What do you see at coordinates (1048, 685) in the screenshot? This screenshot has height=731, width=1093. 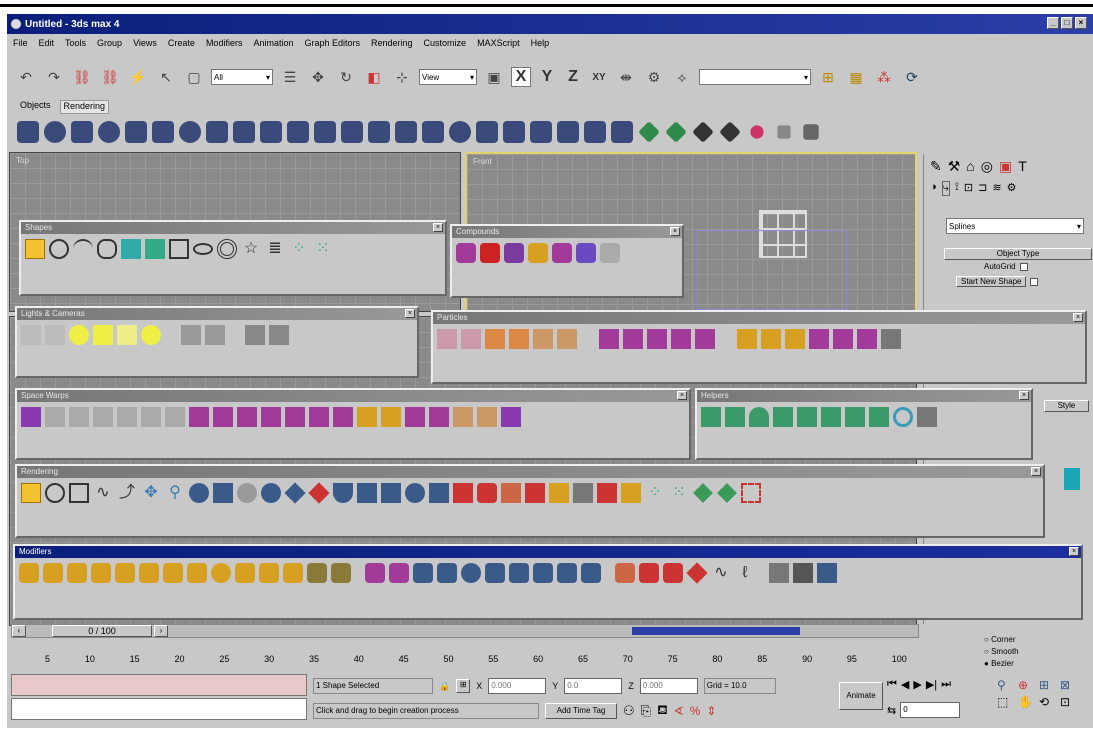 I see `zoom-extents-icon: ⊞` at bounding box center [1048, 685].